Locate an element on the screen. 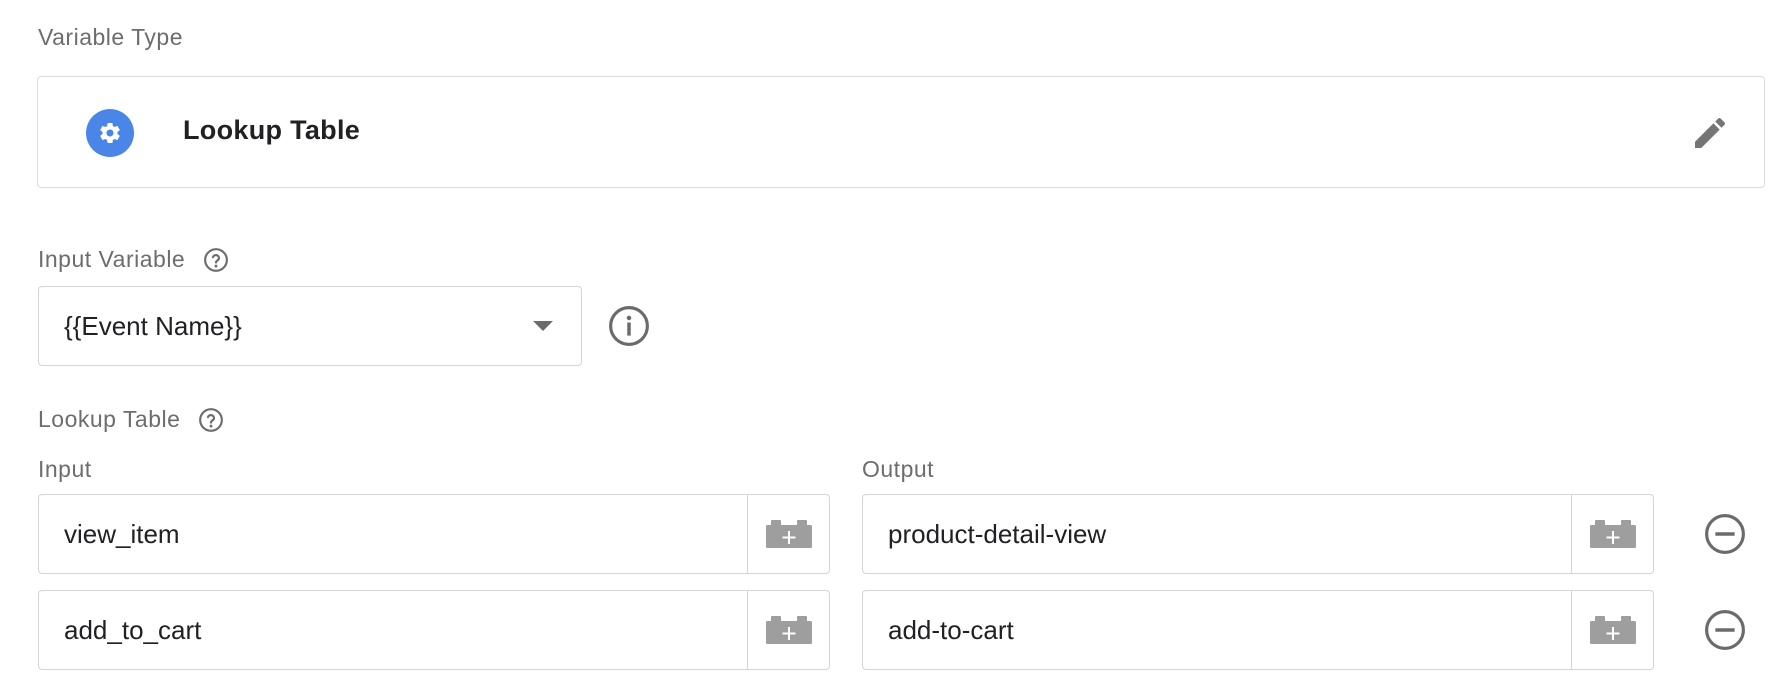 This screenshot has width=1784, height=690. chevron-down-icon is located at coordinates (543, 326).